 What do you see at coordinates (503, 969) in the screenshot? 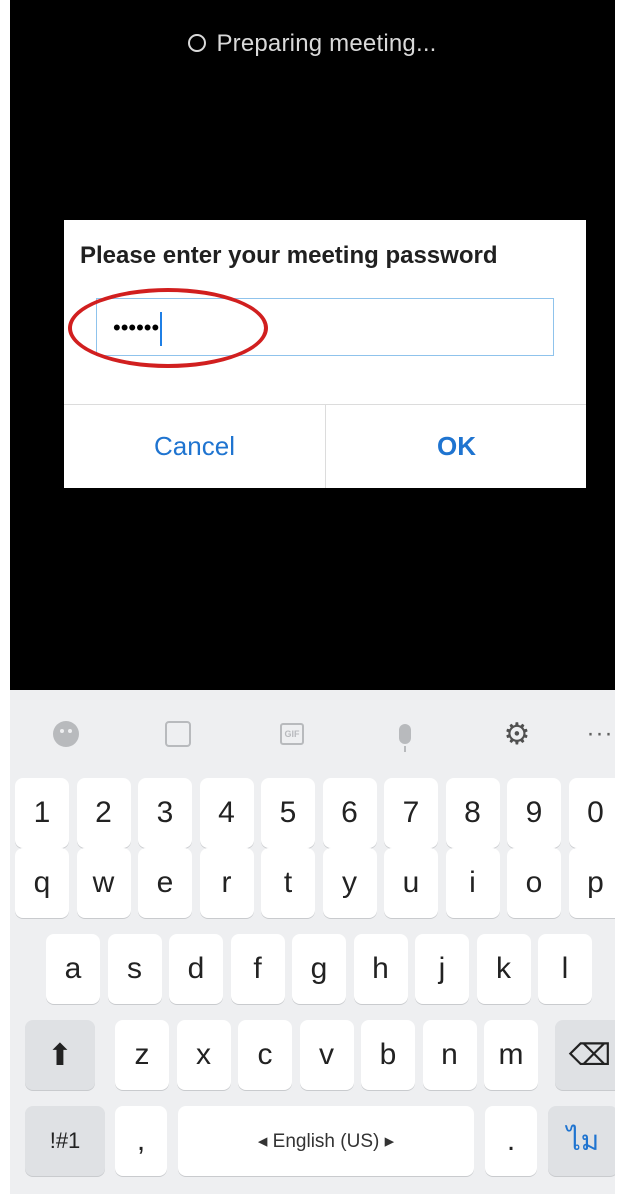
I see `key-k: k` at bounding box center [503, 969].